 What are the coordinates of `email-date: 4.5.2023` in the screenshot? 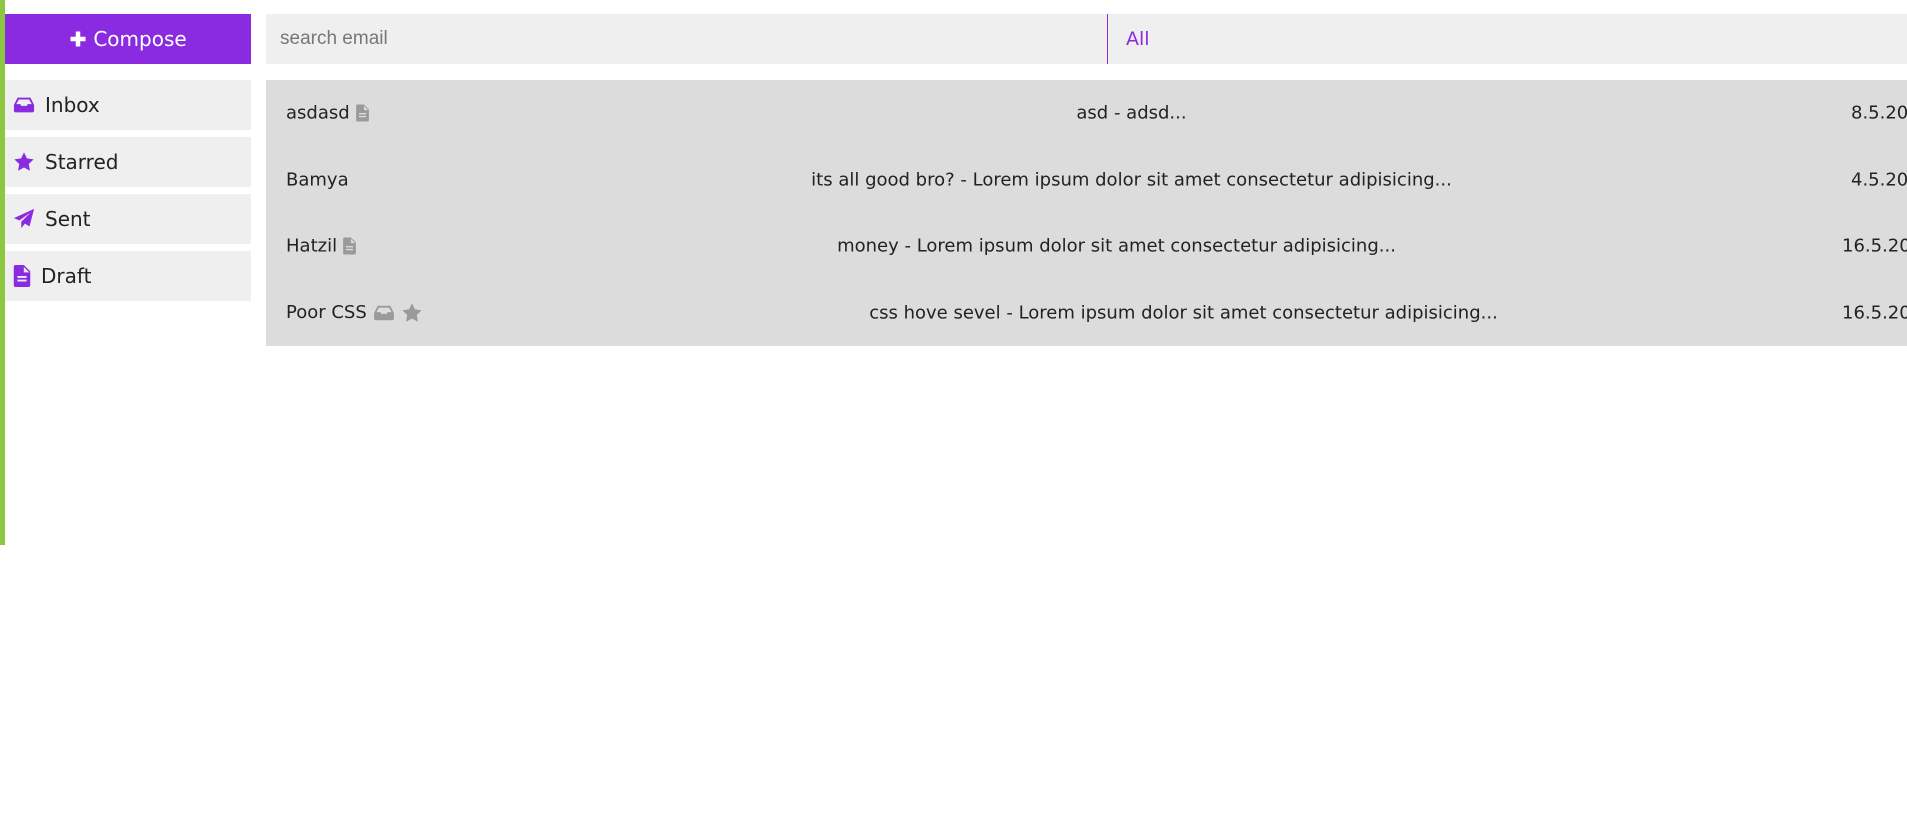 It's located at (1879, 180).